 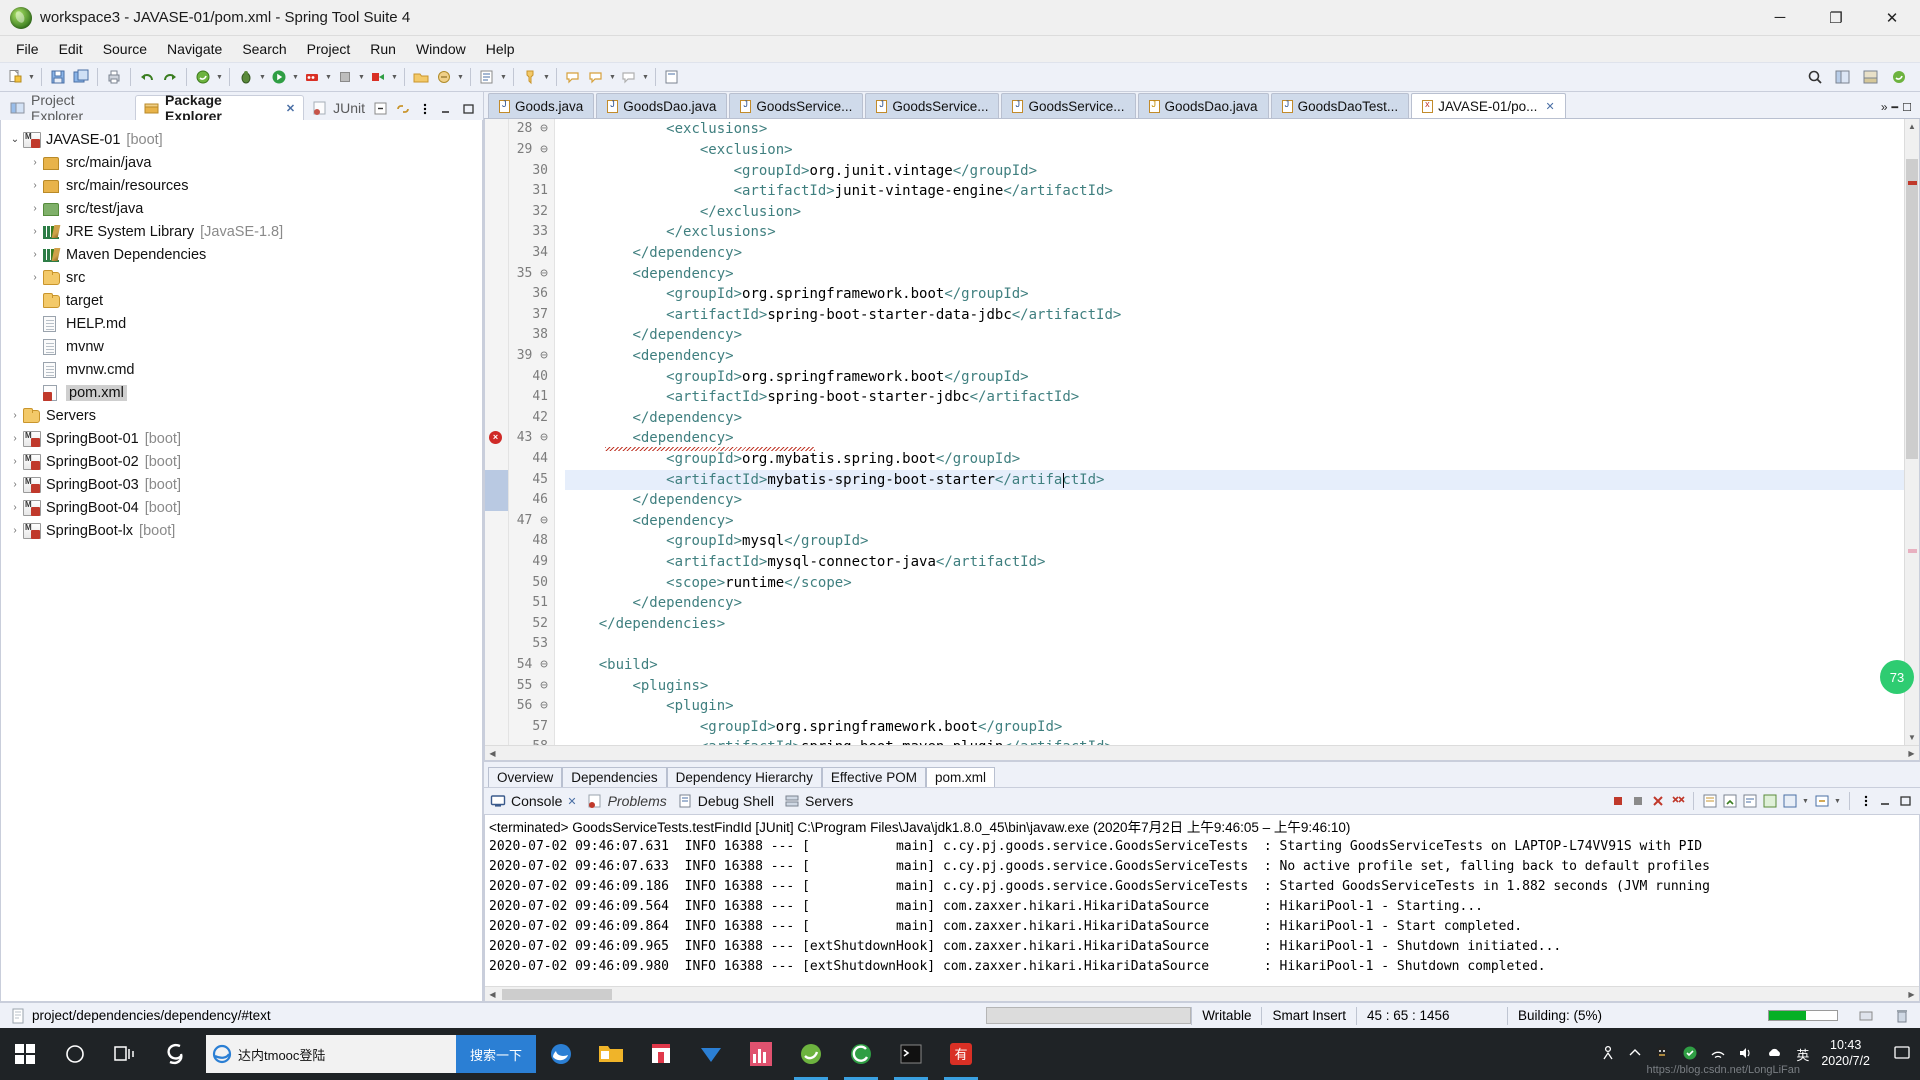 I want to click on maximize-button: ❐, so click(x=1836, y=18).